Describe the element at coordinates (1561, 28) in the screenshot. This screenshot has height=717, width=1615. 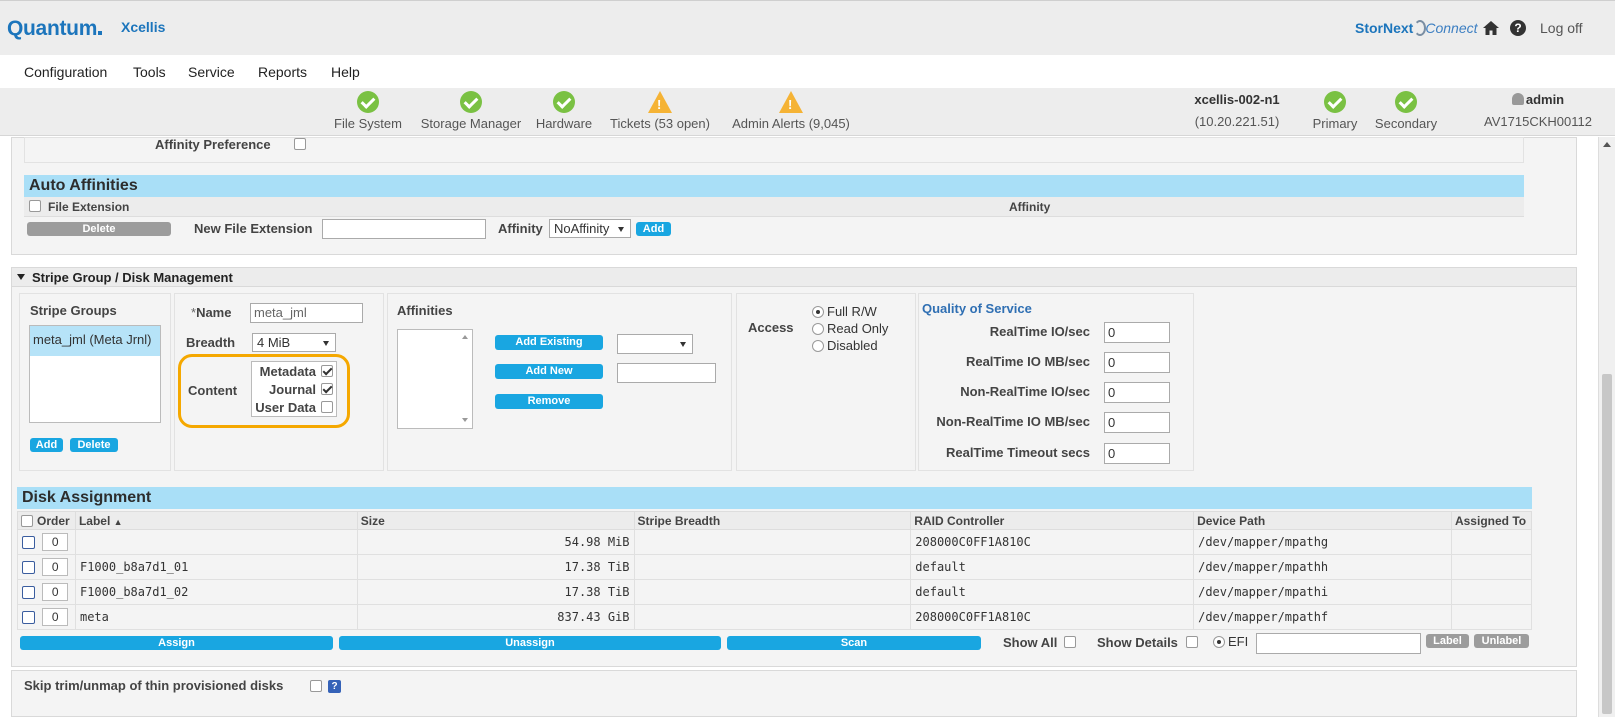
I see `logoff-link: Log off` at that location.